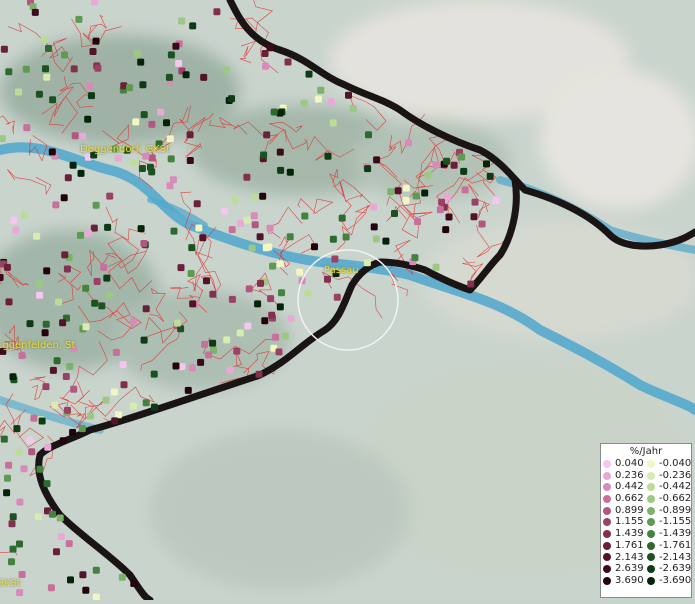  I want to click on legend-label: 0.236, so click(629, 475).